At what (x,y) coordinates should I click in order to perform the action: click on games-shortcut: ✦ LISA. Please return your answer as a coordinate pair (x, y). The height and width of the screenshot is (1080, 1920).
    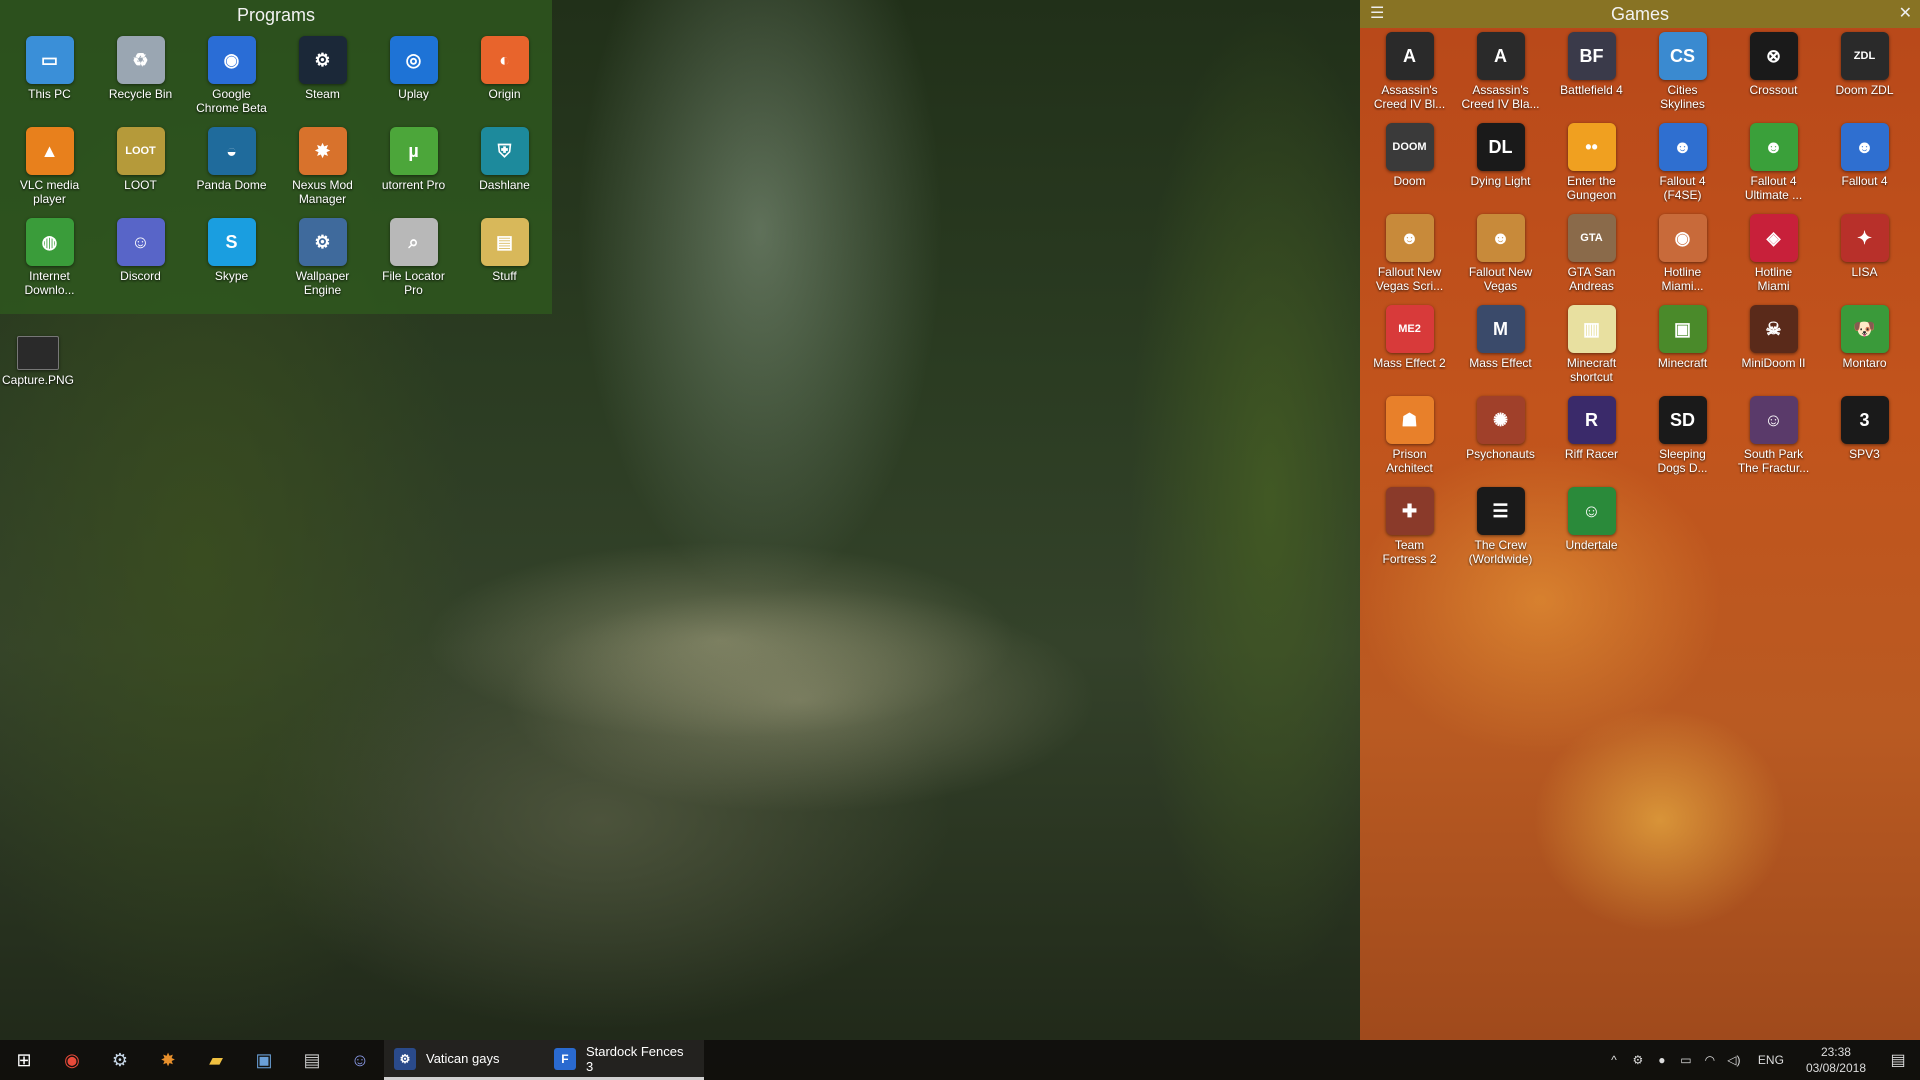
    Looking at the image, I should click on (1864, 259).